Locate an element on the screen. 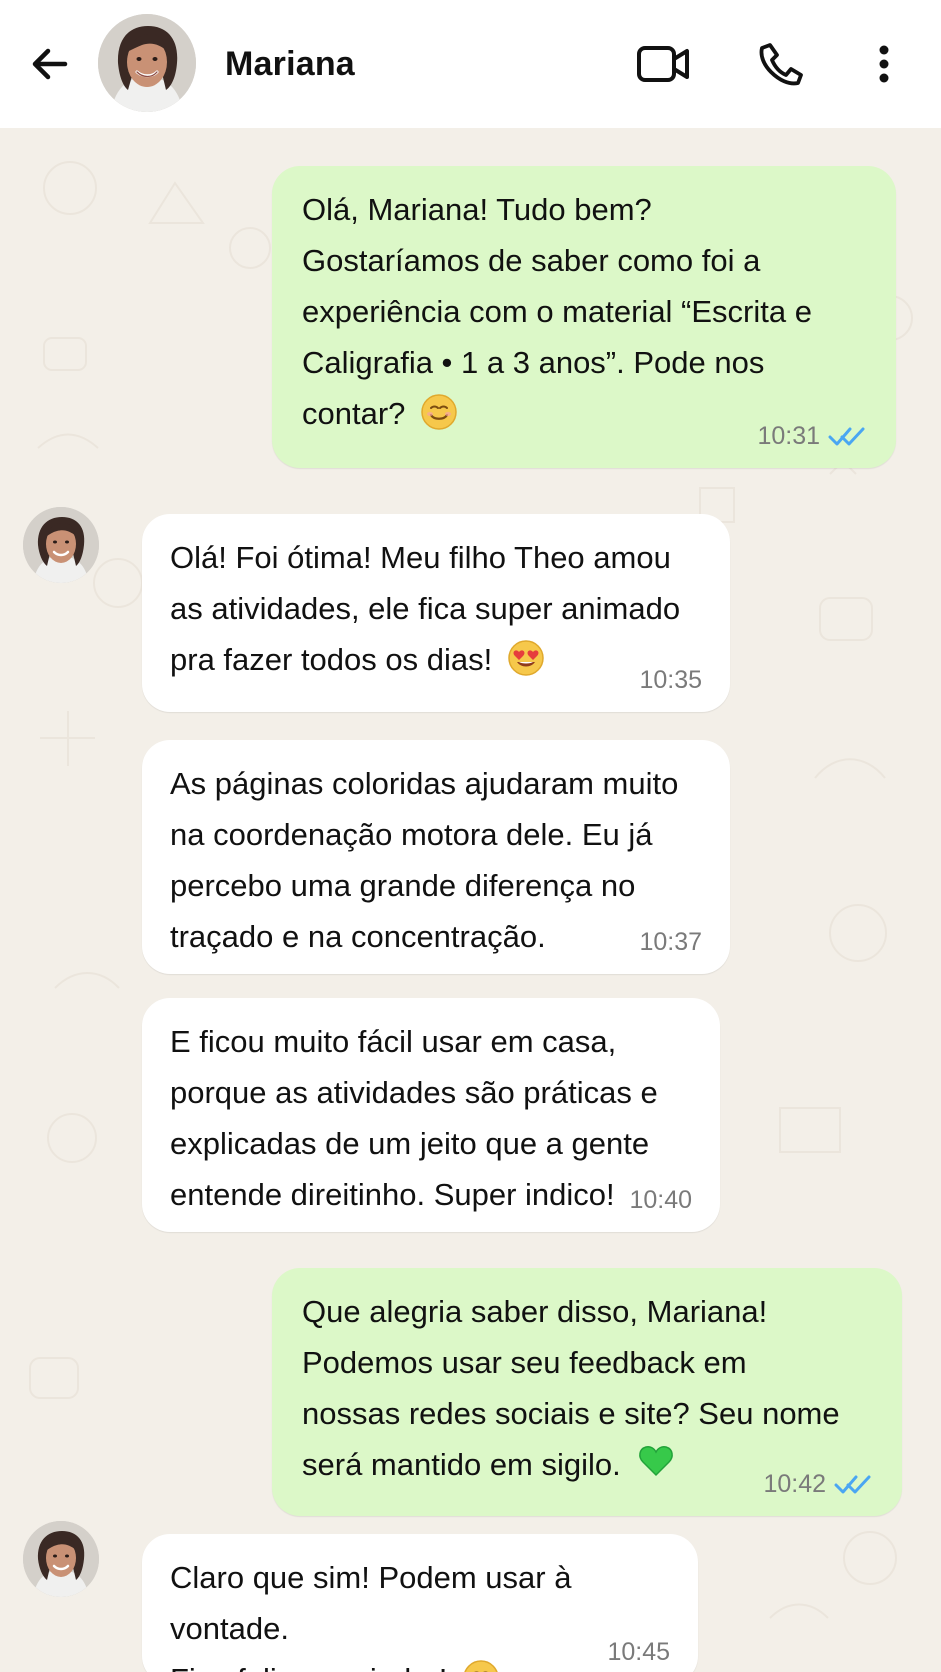 The height and width of the screenshot is (1672, 941). more-options-icon is located at coordinates (884, 64).